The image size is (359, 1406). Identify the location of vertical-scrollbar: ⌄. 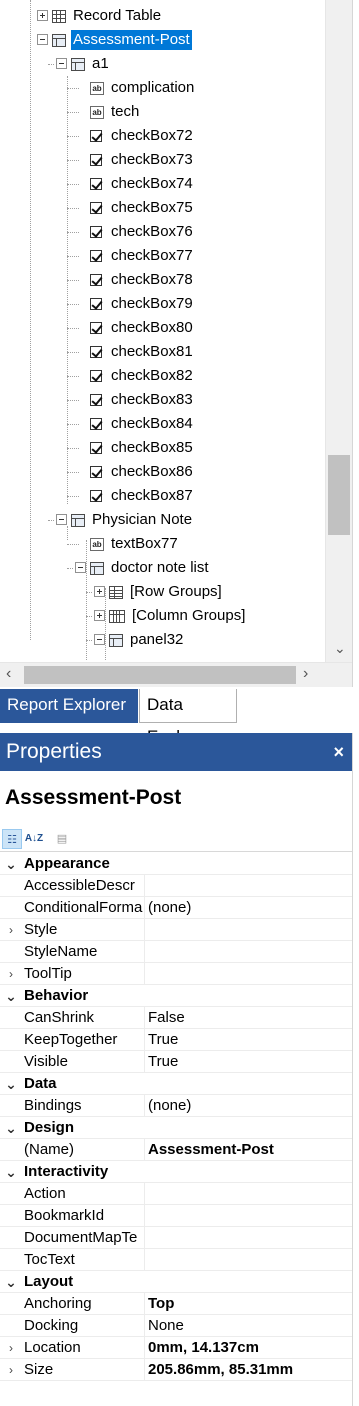
(338, 331).